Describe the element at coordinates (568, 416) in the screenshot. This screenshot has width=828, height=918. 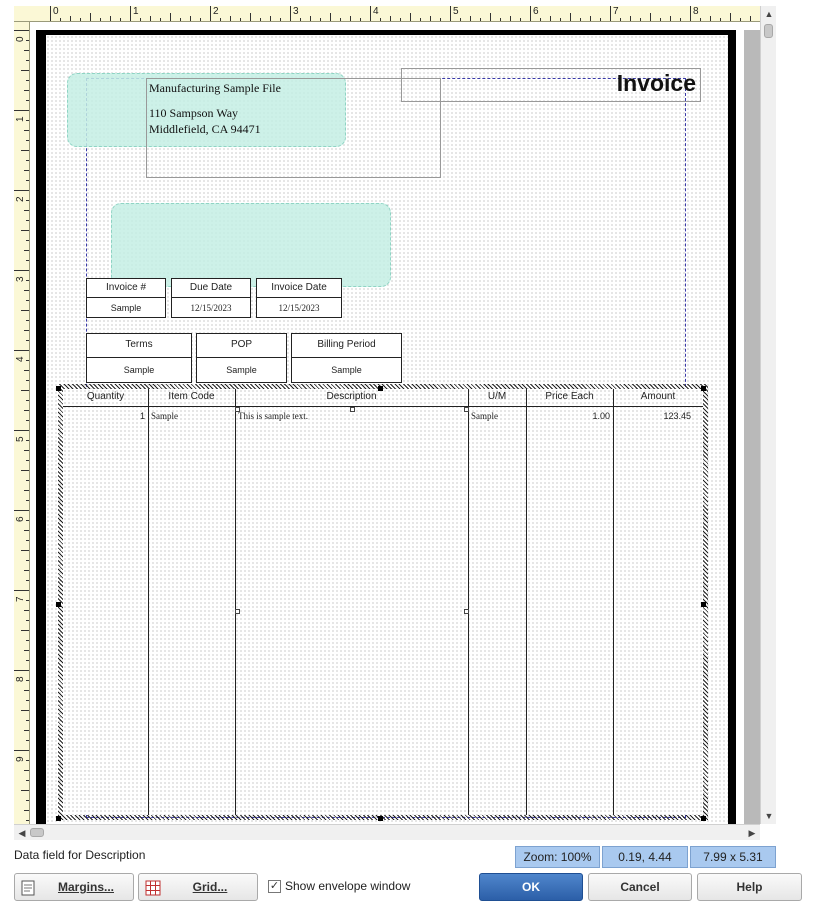
I see `cell-price-each: 1.00` at that location.